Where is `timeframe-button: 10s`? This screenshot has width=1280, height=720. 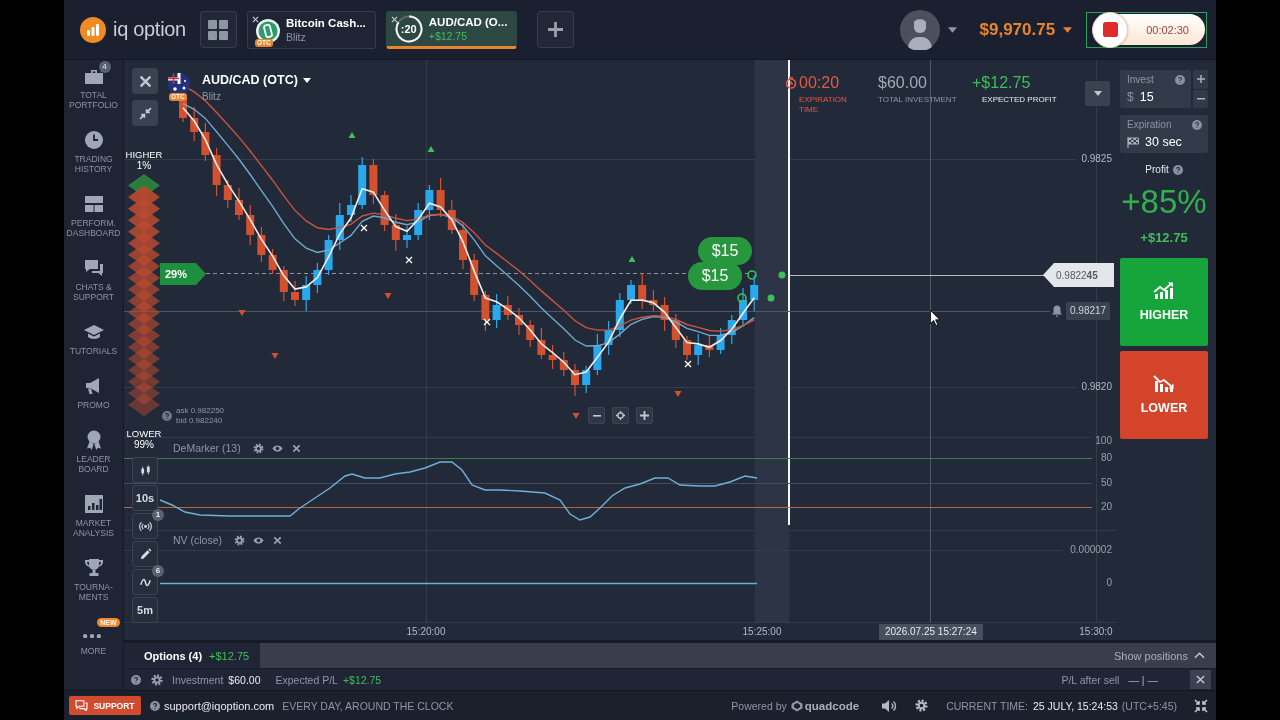
timeframe-button: 10s is located at coordinates (145, 498).